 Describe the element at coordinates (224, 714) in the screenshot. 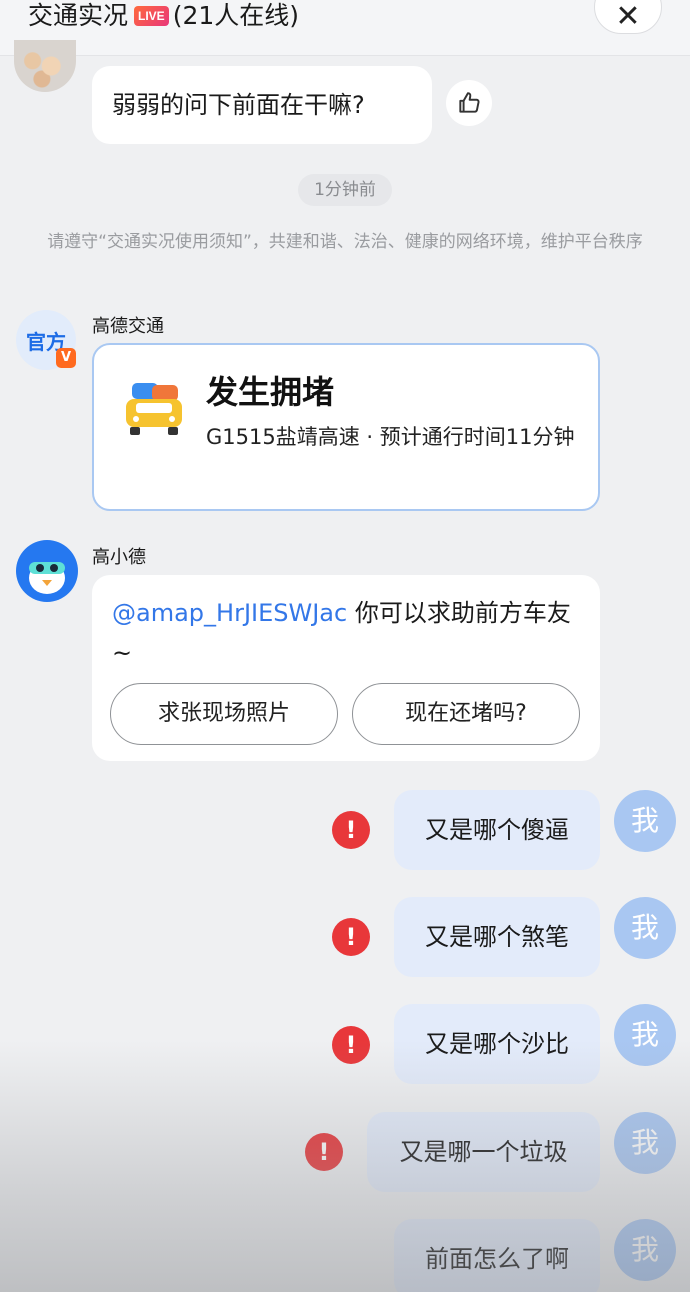

I see `quick-reply-photo: 求张现场照片` at that location.